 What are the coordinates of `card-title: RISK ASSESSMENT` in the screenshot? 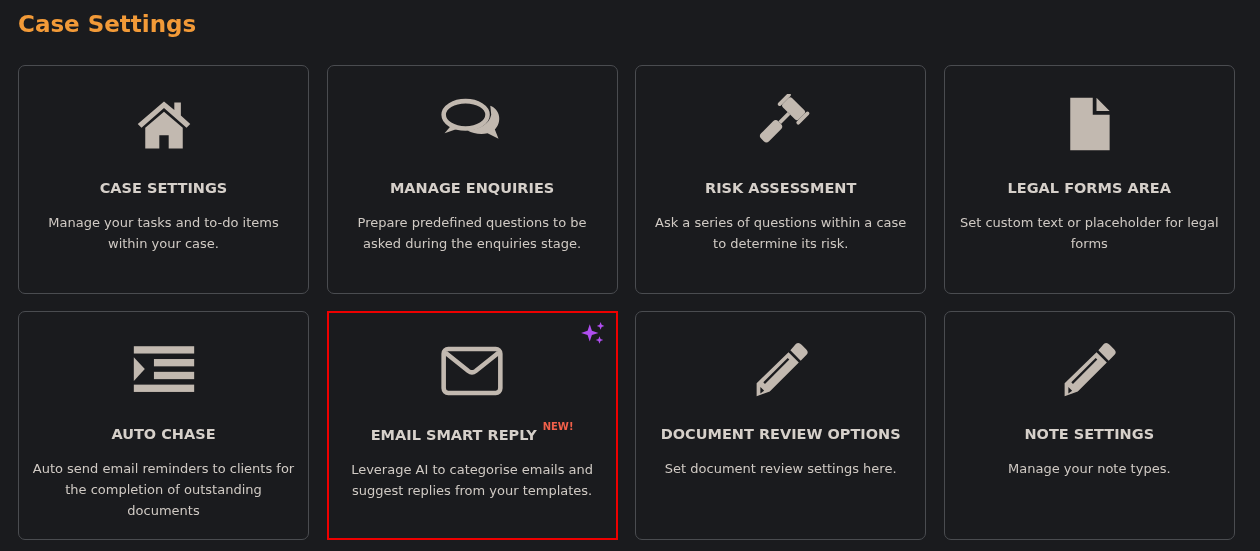 It's located at (781, 188).